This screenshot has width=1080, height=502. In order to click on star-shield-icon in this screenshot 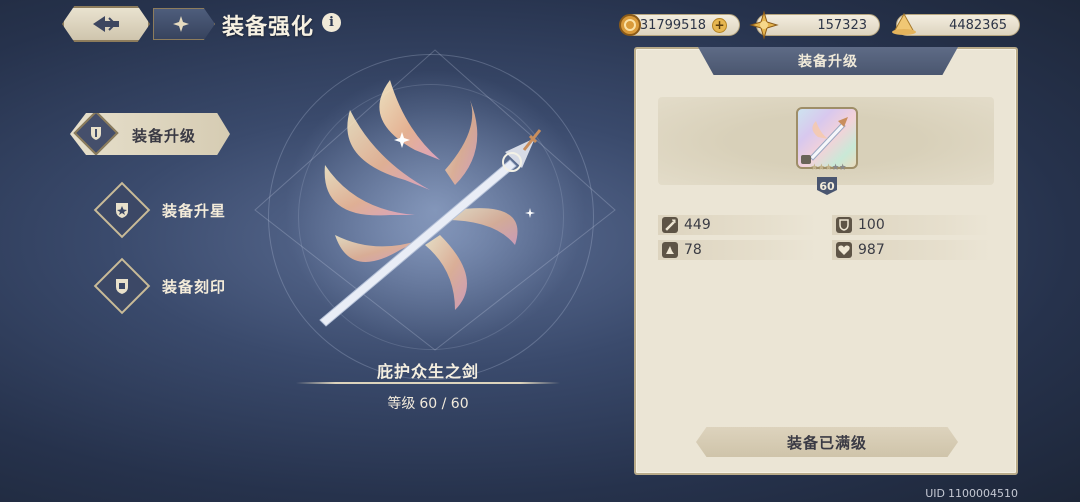, I will do `click(122, 210)`.